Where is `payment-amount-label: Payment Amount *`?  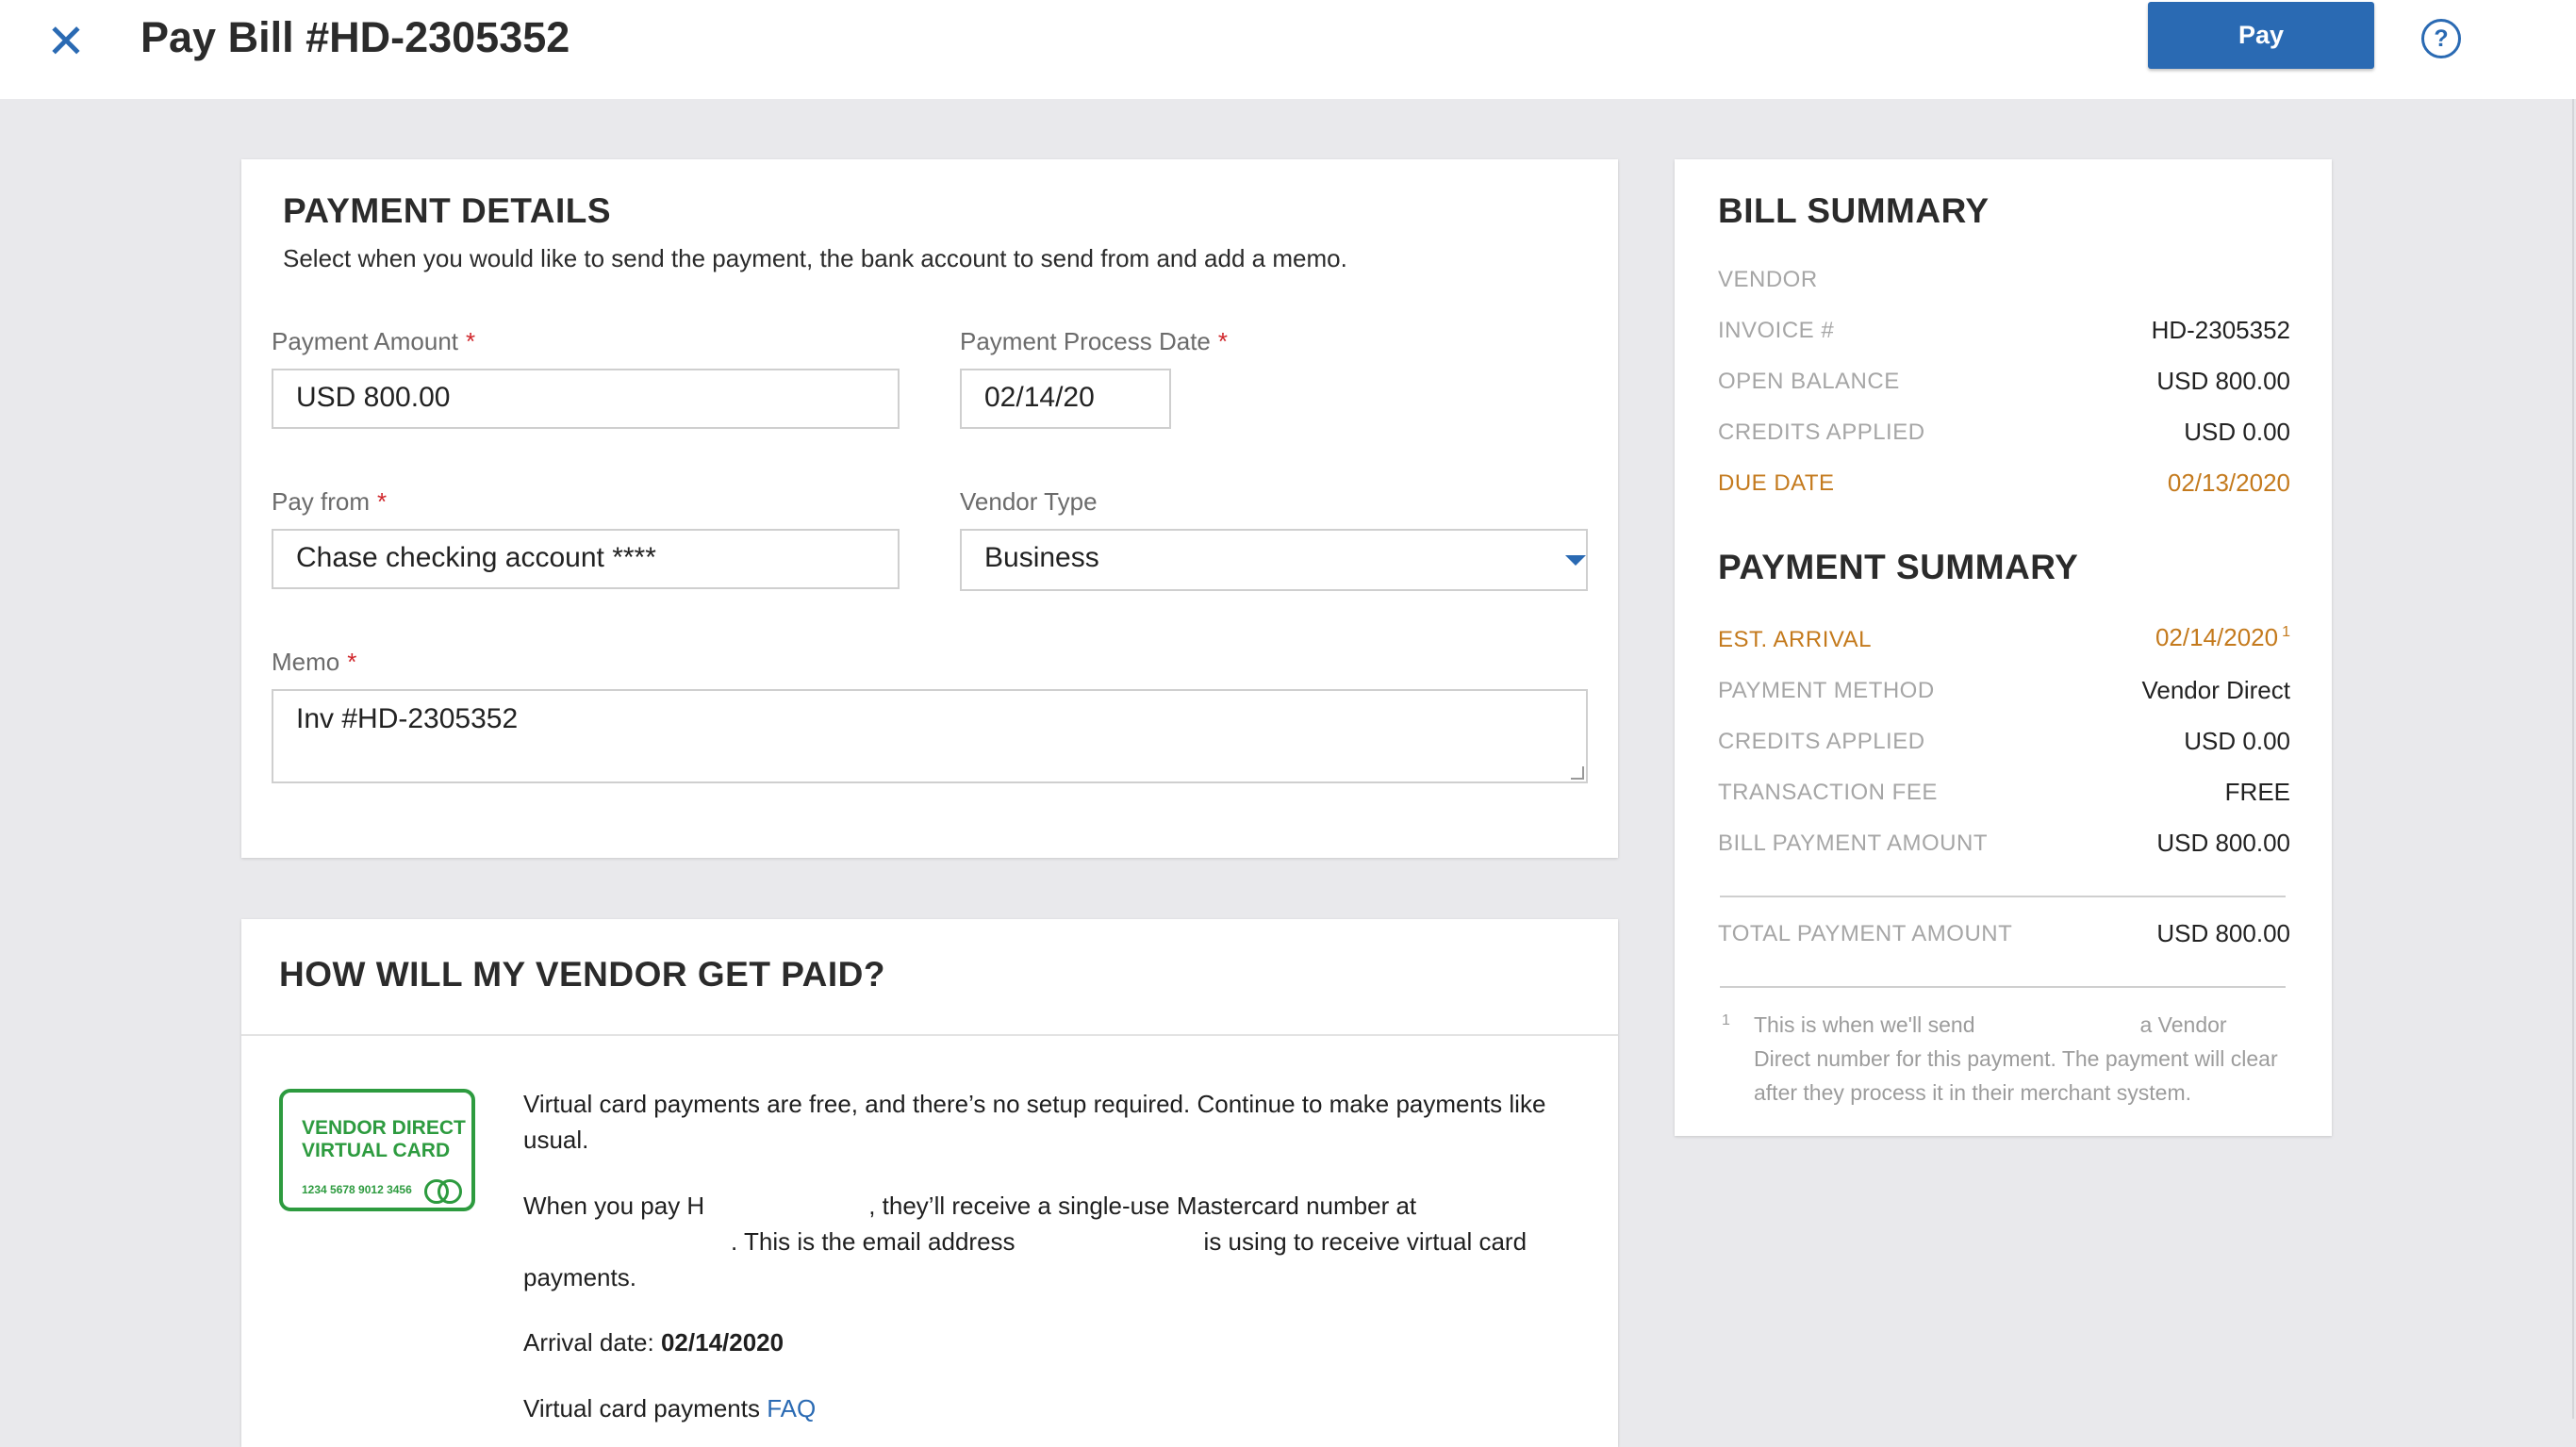 payment-amount-label: Payment Amount * is located at coordinates (374, 341).